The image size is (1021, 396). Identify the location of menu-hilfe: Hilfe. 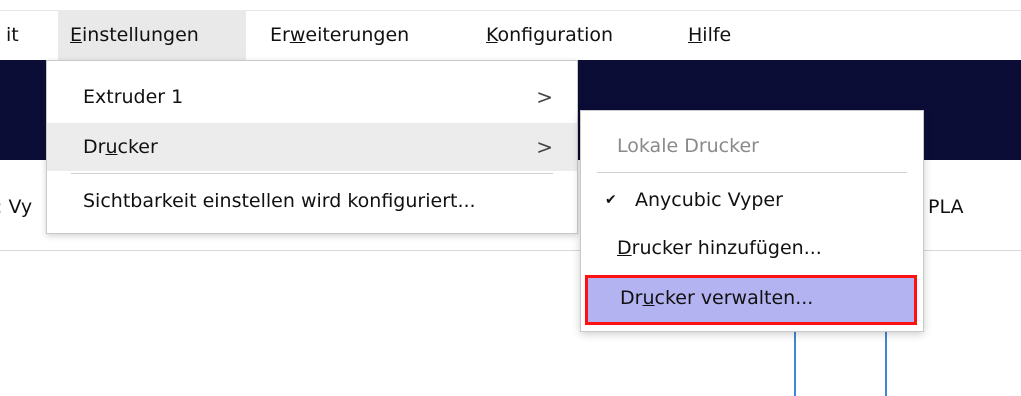
(709, 35).